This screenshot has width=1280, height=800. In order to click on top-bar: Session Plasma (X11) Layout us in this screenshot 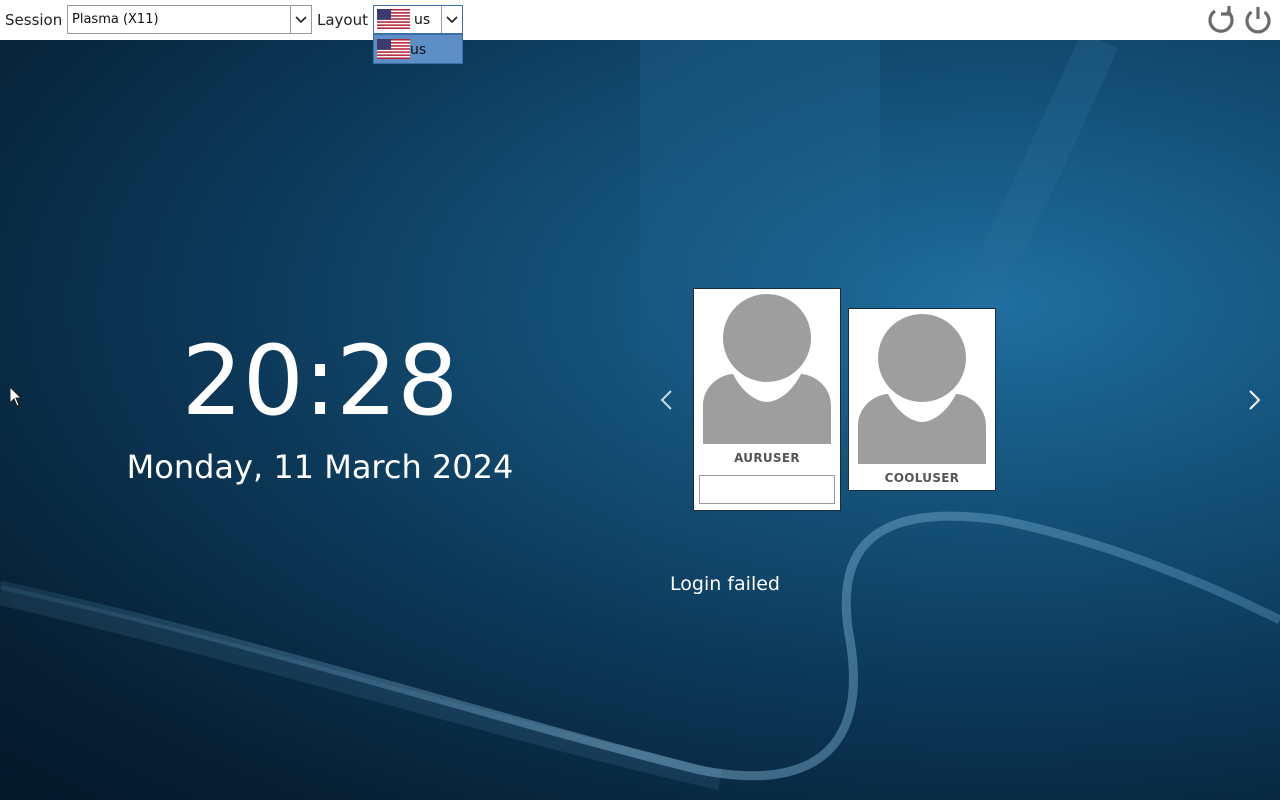, I will do `click(640, 20)`.